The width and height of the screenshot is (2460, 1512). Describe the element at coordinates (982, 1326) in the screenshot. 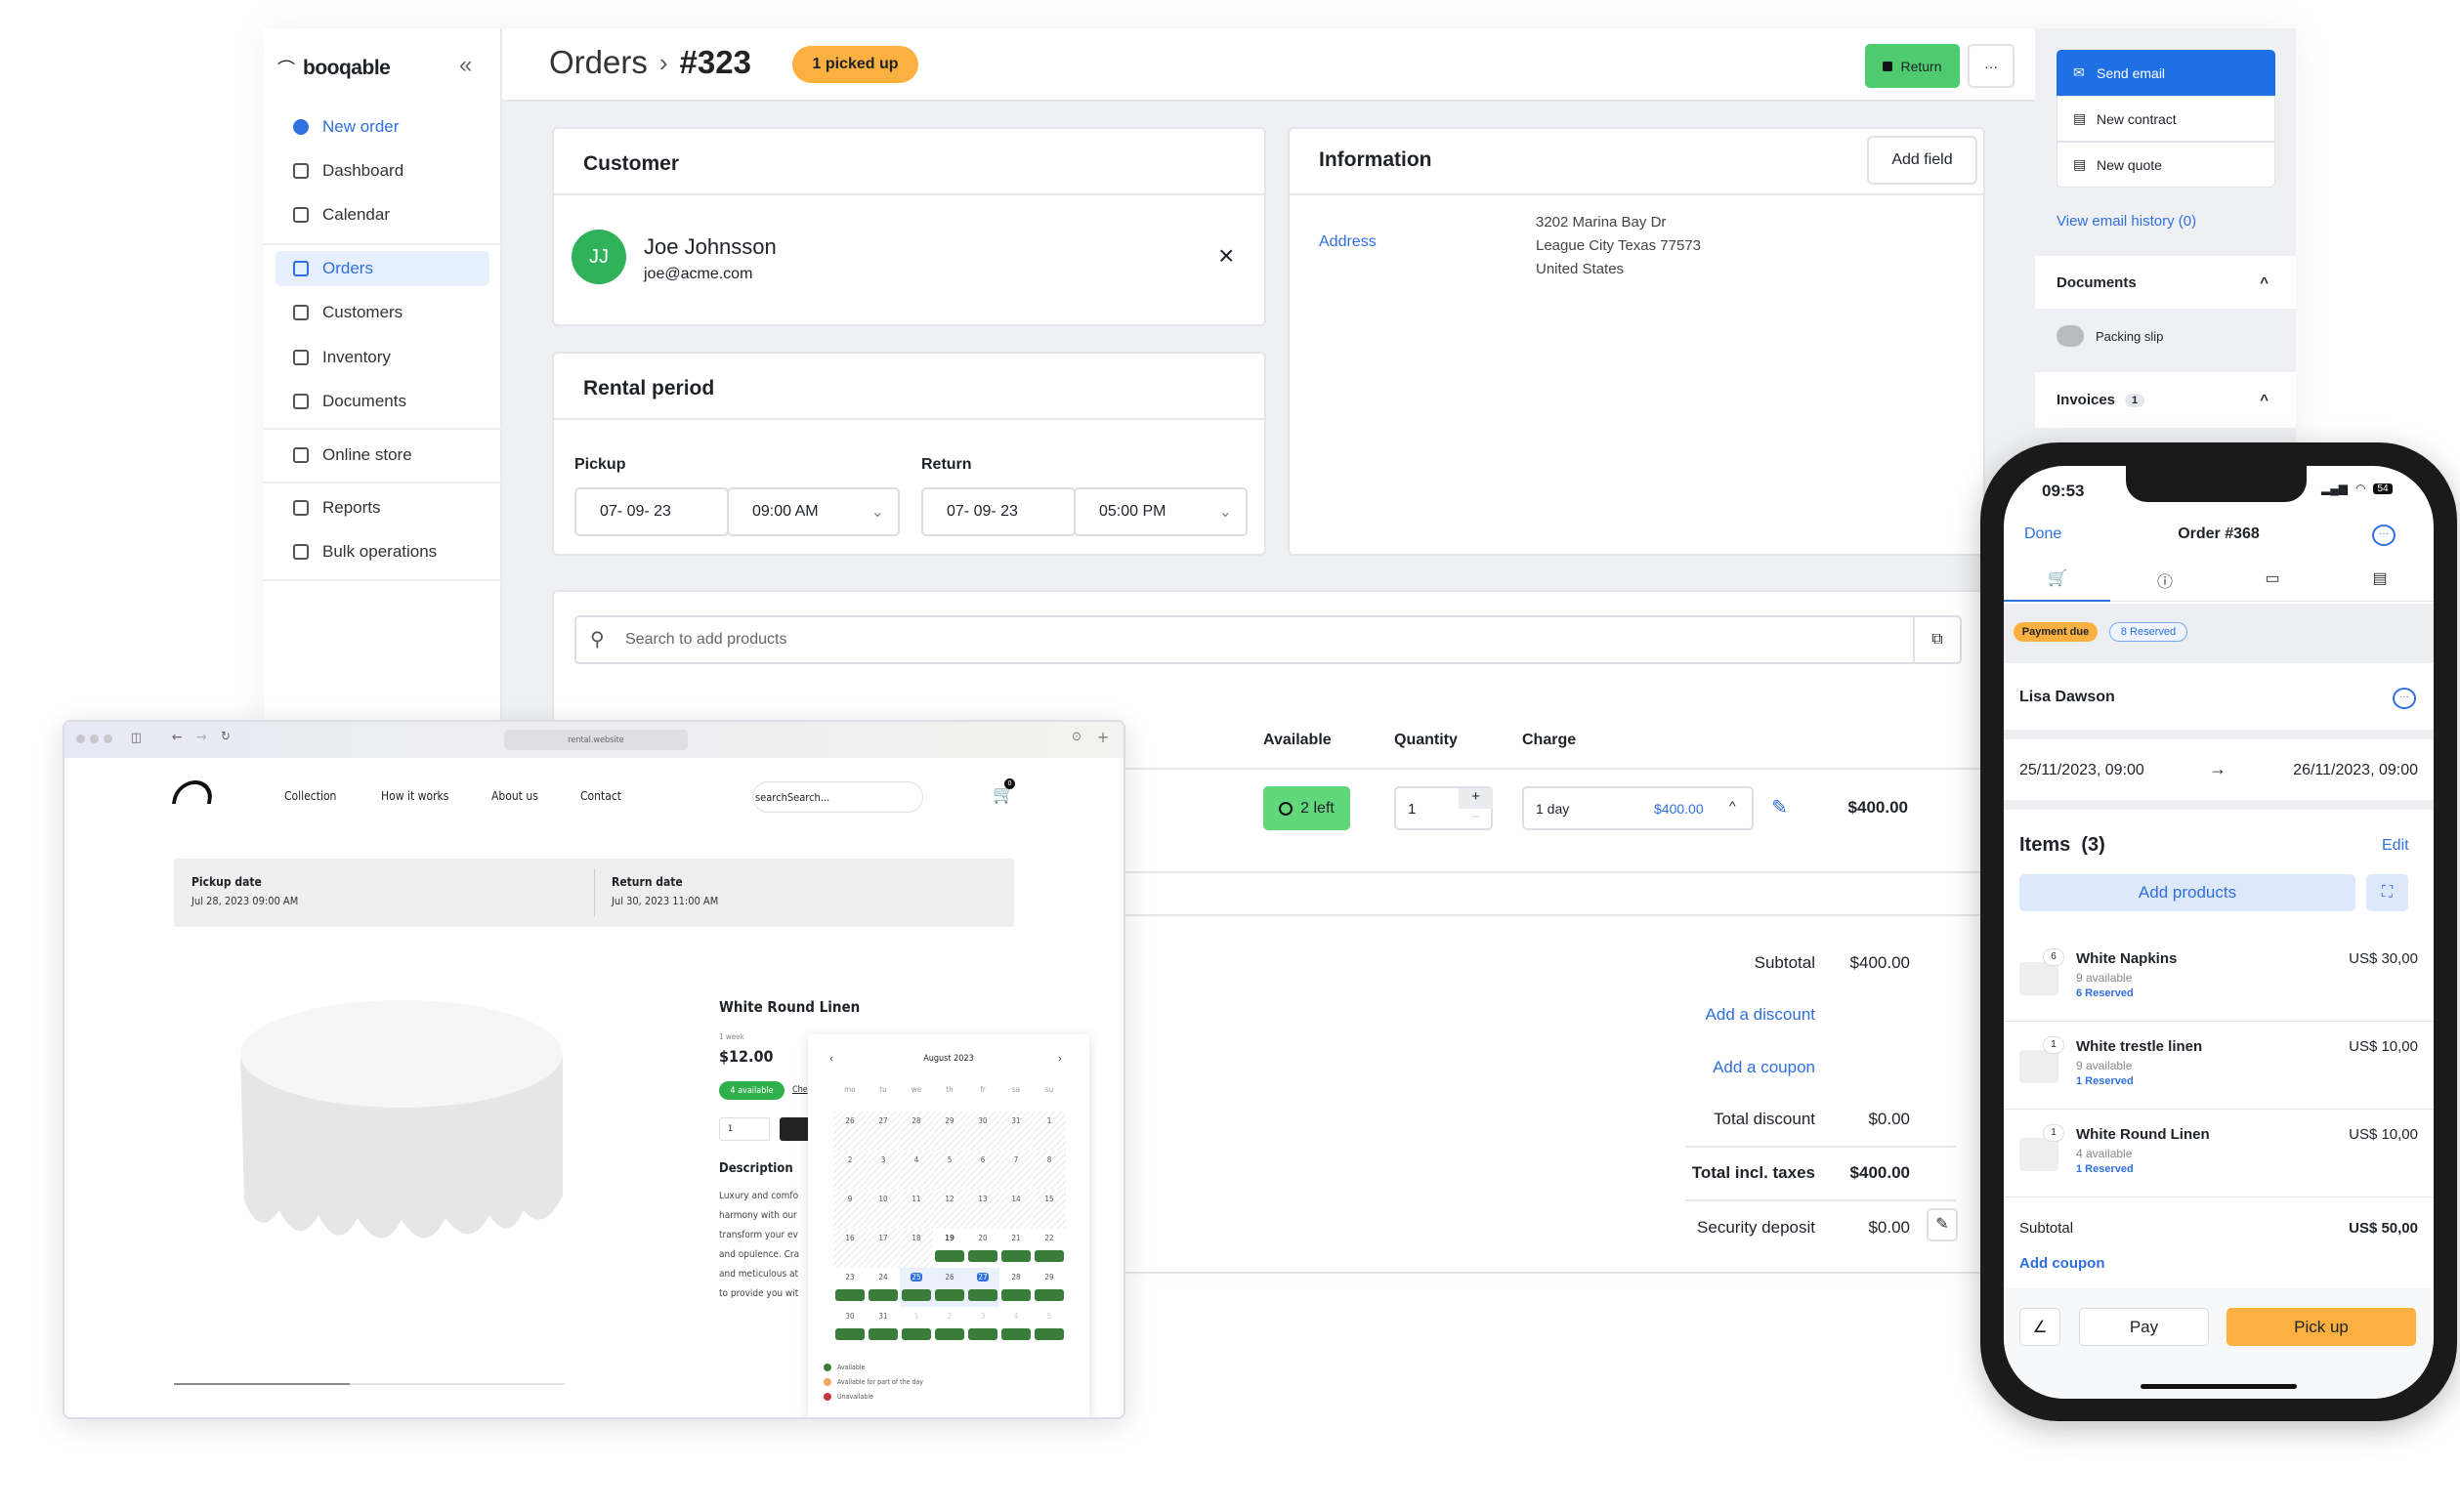

I see `calendar-day: 3` at that location.